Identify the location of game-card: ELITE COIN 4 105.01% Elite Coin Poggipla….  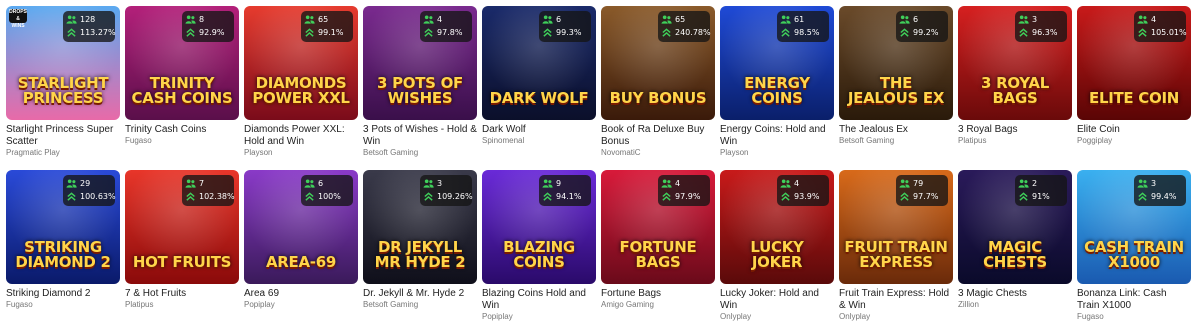
(1134, 85).